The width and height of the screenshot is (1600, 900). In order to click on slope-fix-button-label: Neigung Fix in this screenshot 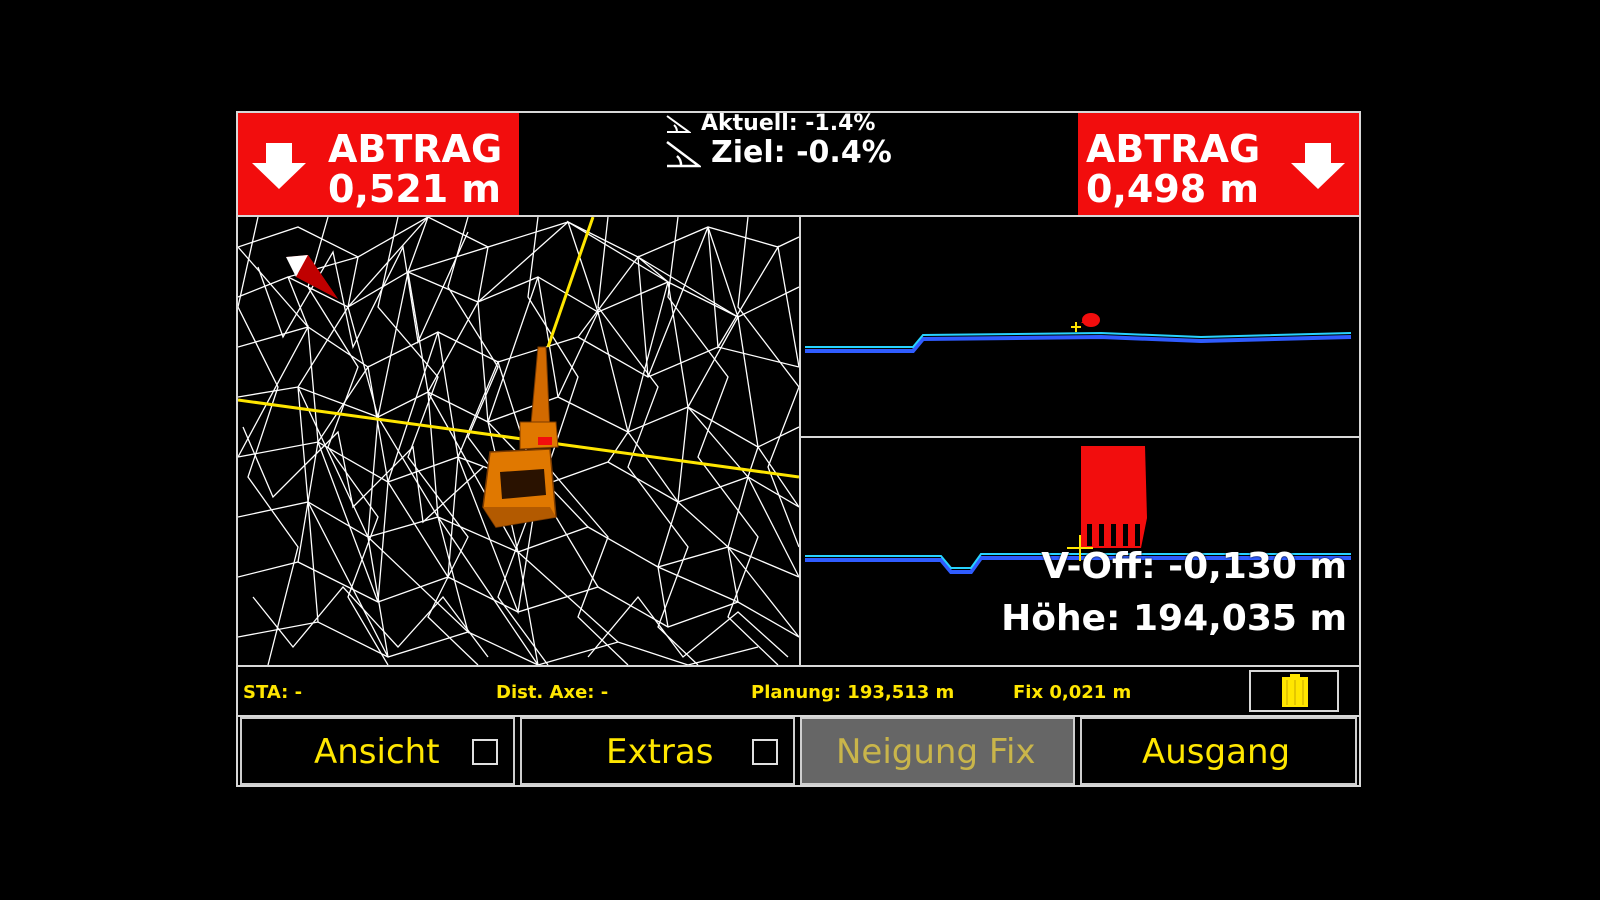, I will do `click(936, 752)`.